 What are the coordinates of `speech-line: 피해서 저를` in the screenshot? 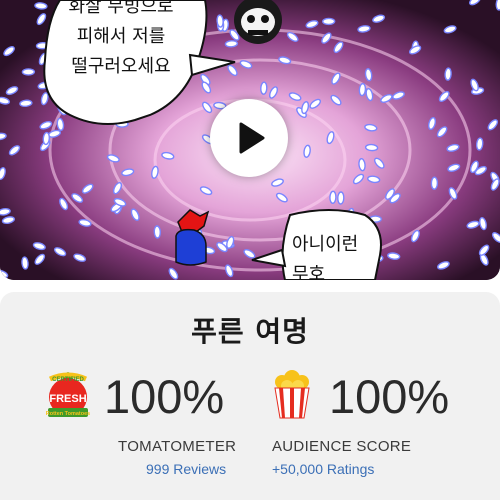 It's located at (121, 36).